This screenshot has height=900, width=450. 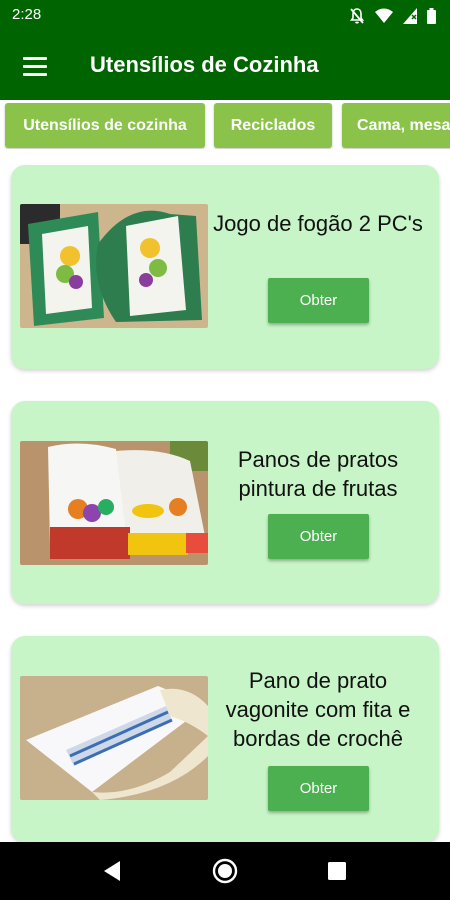 I want to click on system-nav-bar, so click(x=225, y=871).